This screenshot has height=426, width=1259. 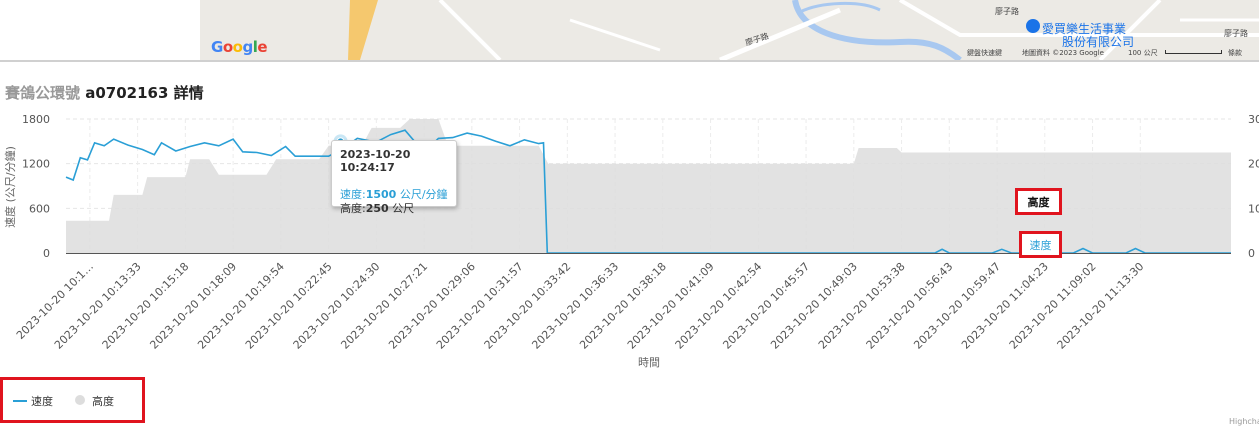 What do you see at coordinates (381, 194) in the screenshot?
I see `tooltip-speed-value: 1500` at bounding box center [381, 194].